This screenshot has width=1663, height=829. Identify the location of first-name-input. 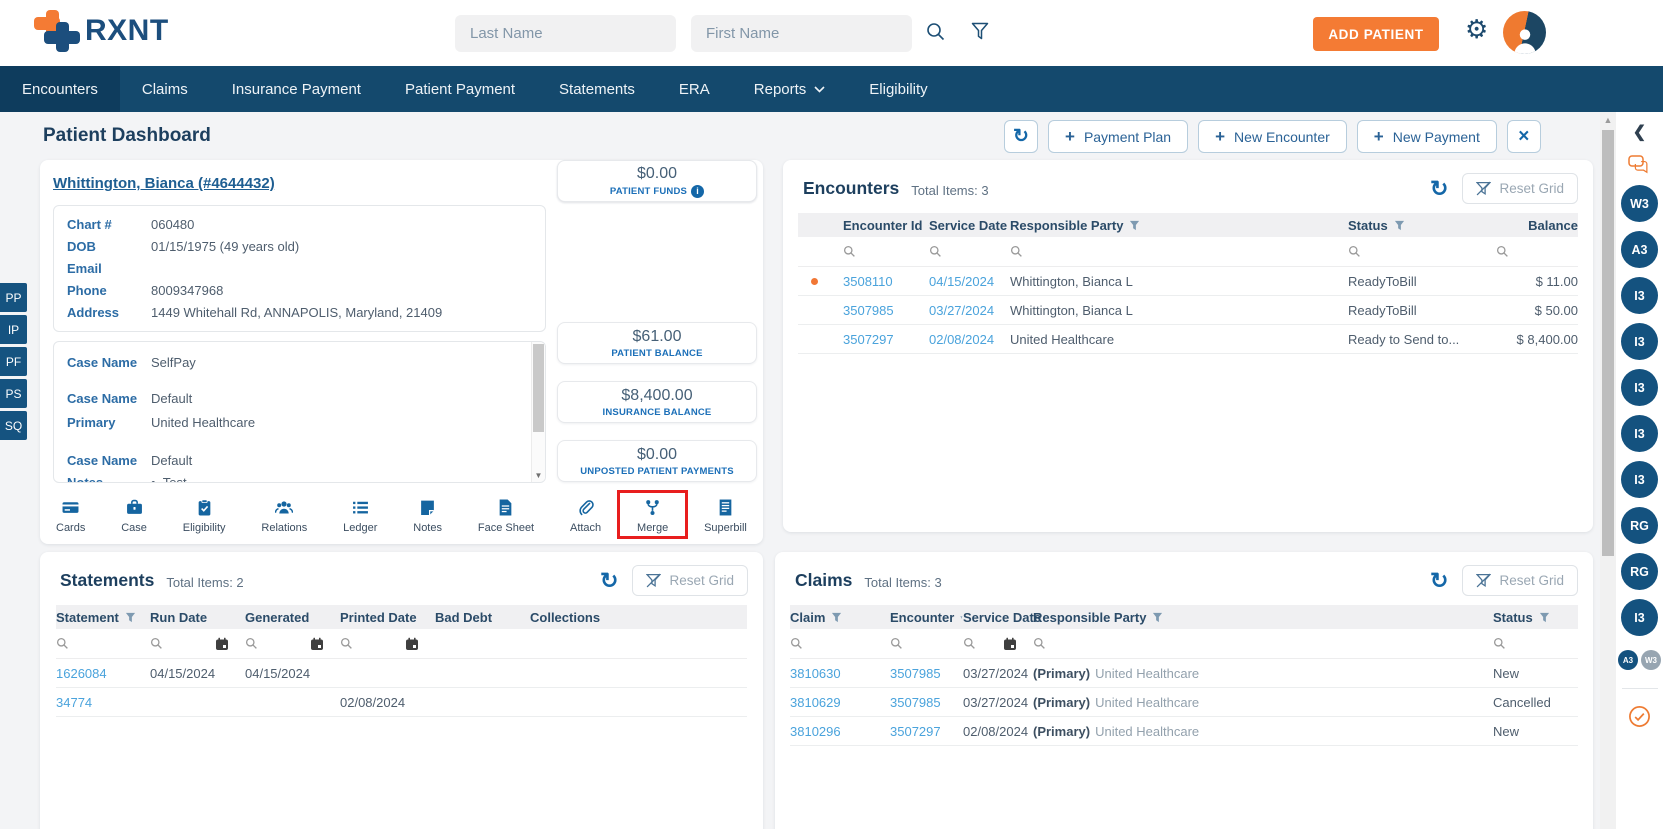
(801, 33).